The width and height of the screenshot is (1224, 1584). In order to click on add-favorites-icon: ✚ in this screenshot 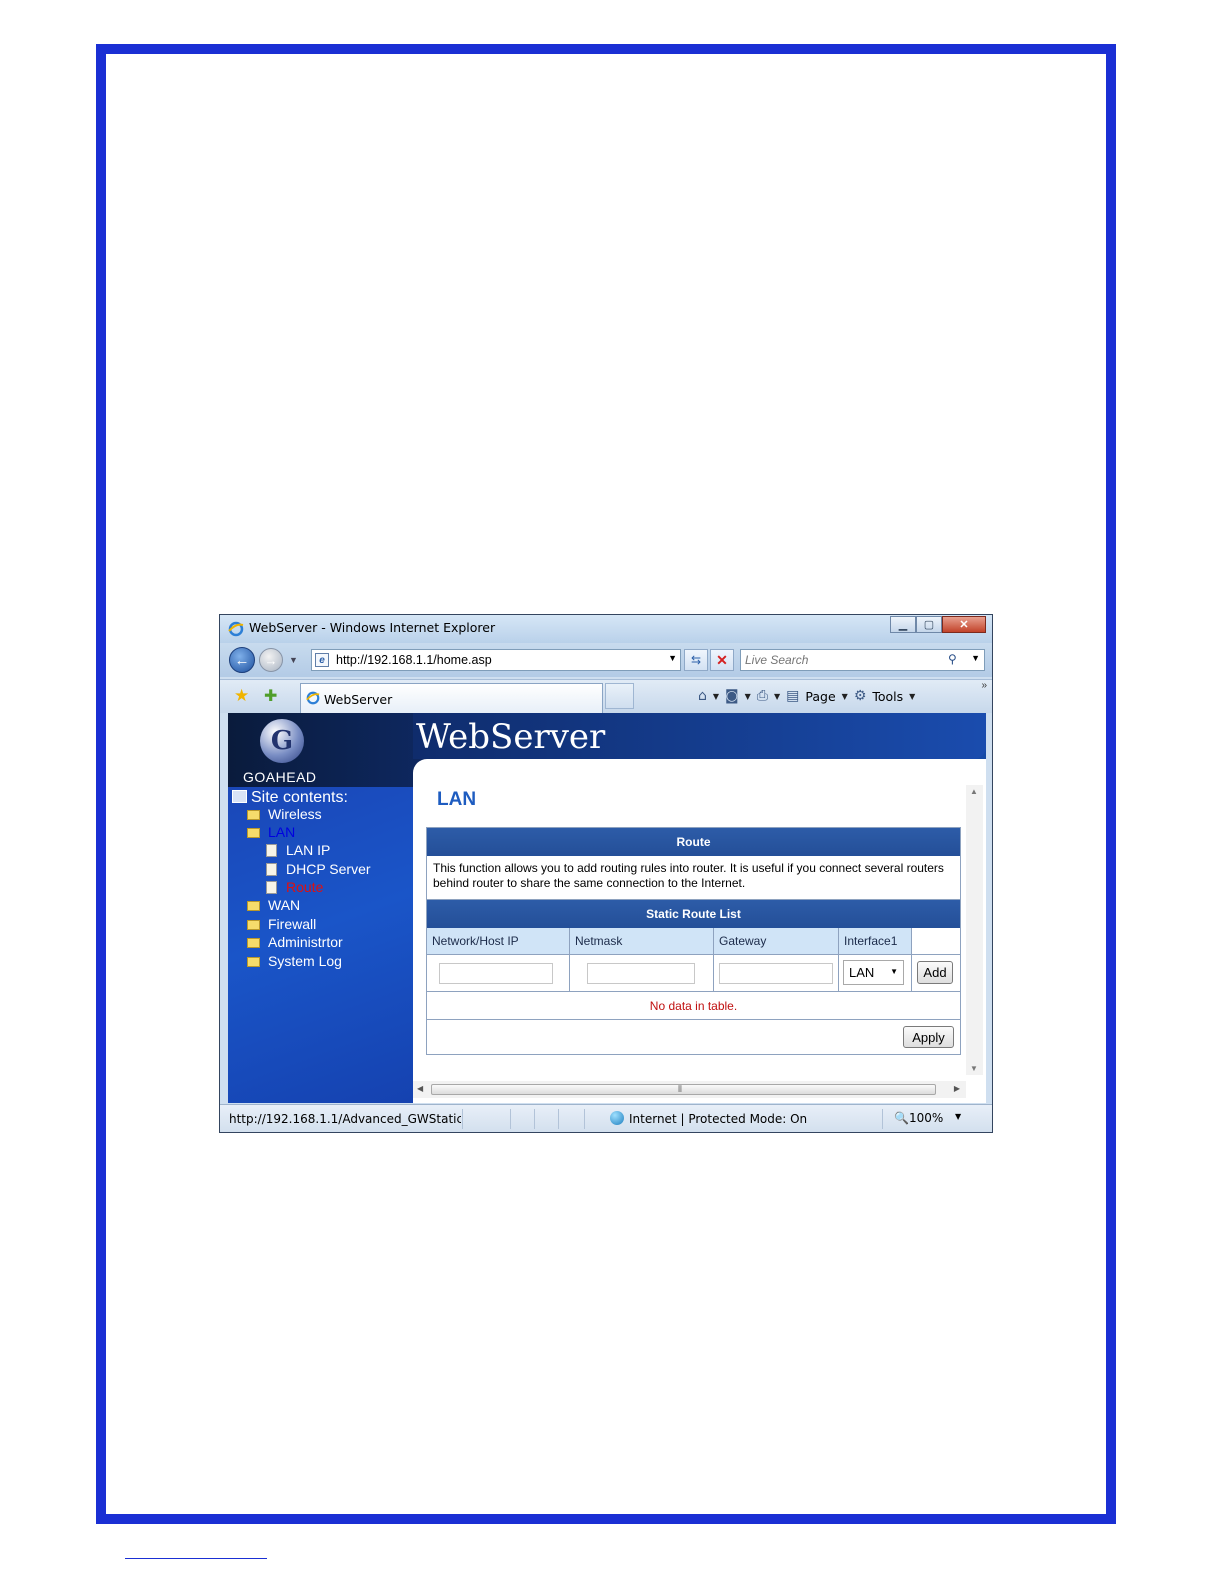, I will do `click(270, 696)`.